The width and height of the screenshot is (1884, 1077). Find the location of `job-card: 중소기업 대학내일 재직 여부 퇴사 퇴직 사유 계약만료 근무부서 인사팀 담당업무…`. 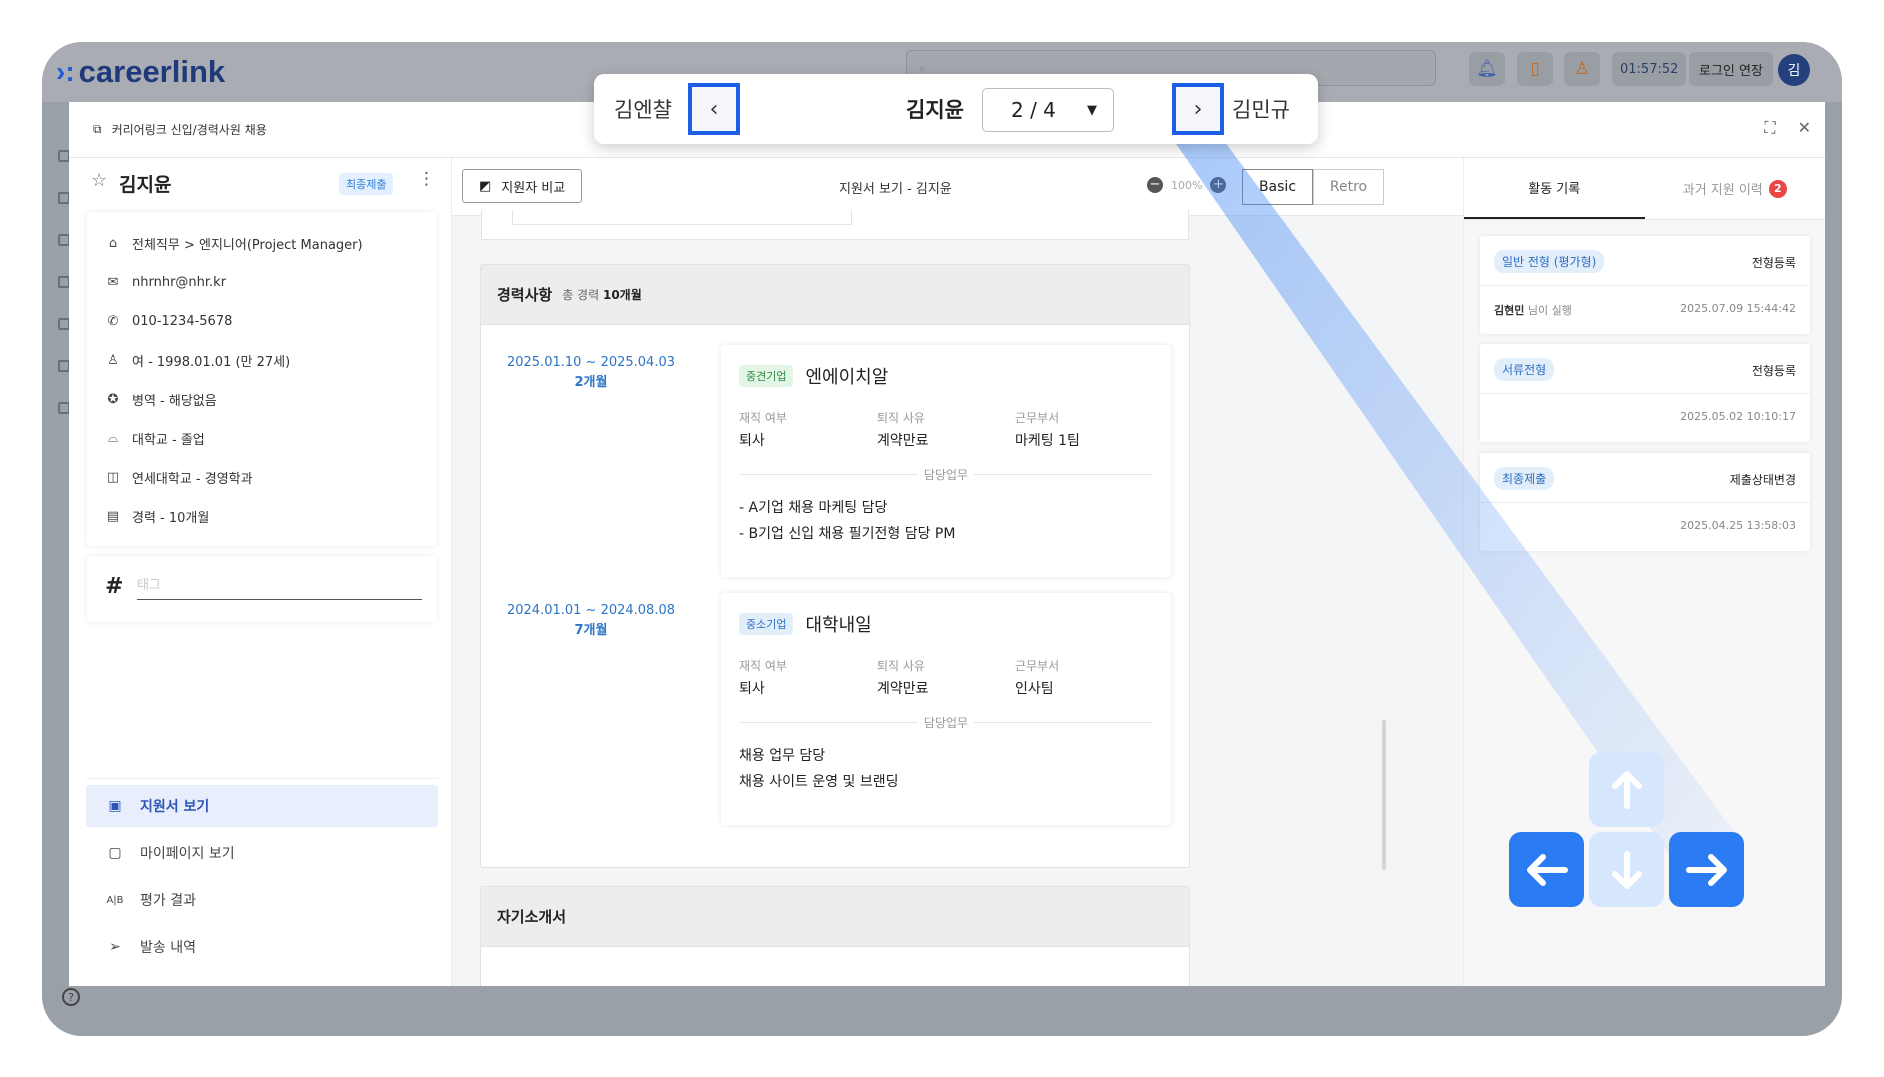

job-card: 중소기업 대학내일 재직 여부 퇴사 퇴직 사유 계약만료 근무부서 인사팀 담당업무… is located at coordinates (946, 709).